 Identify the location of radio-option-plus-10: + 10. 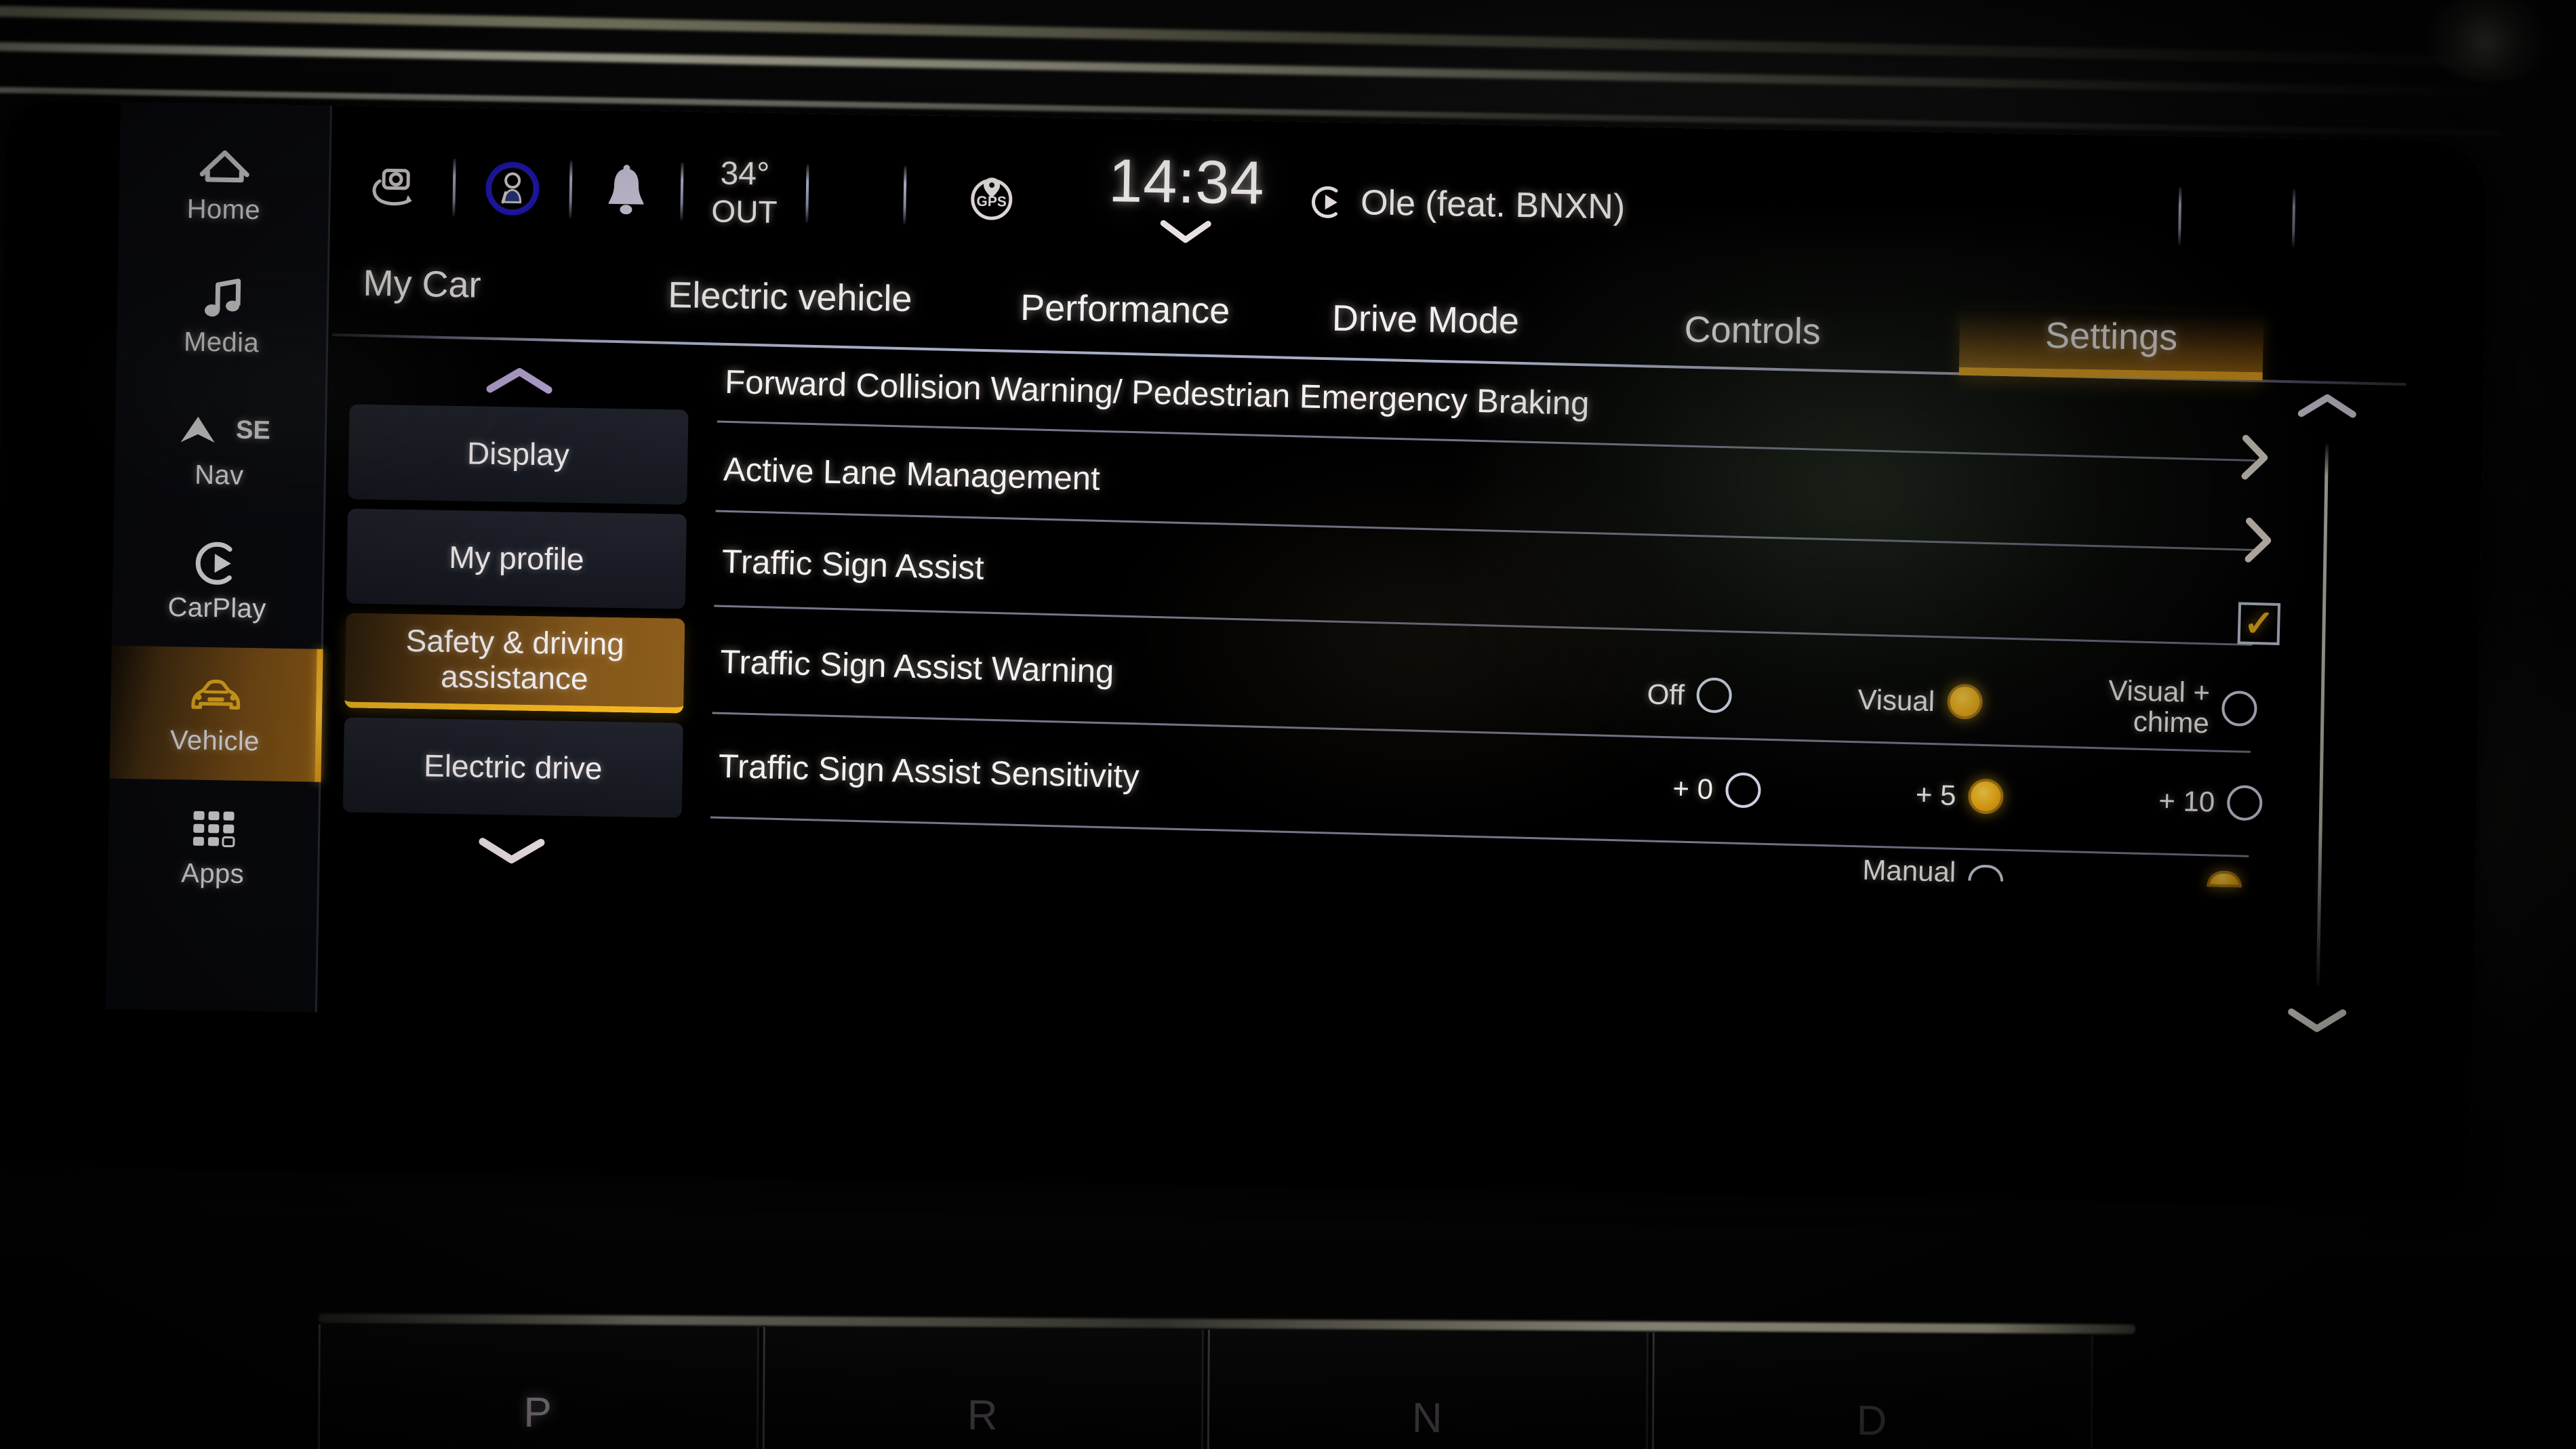
(2210, 802).